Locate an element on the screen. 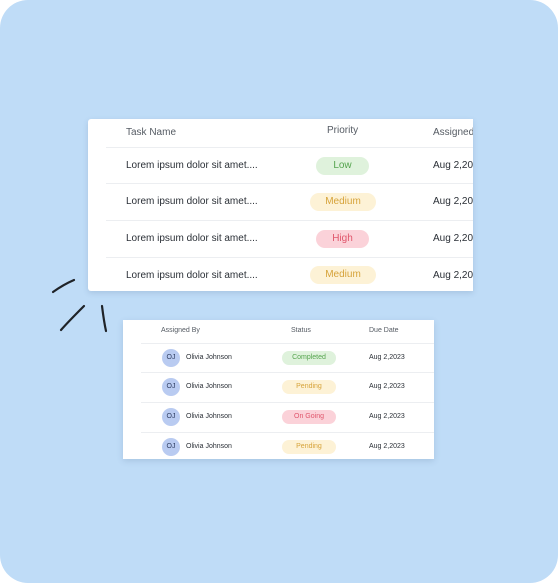 The image size is (558, 583). priority-badge: Low is located at coordinates (342, 166).